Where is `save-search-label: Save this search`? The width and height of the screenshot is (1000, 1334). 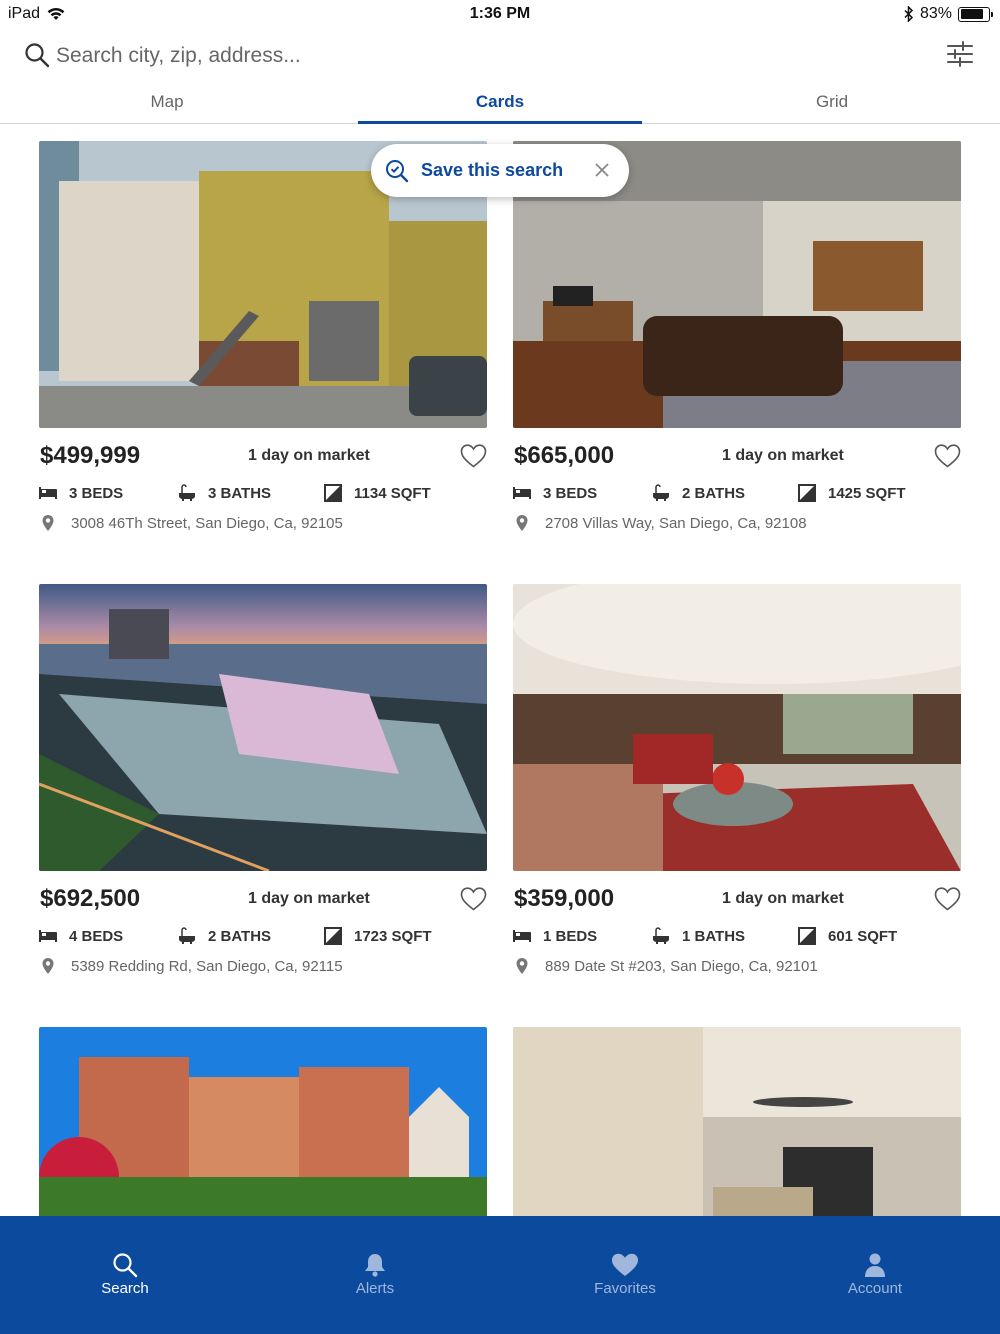 save-search-label: Save this search is located at coordinates (492, 170).